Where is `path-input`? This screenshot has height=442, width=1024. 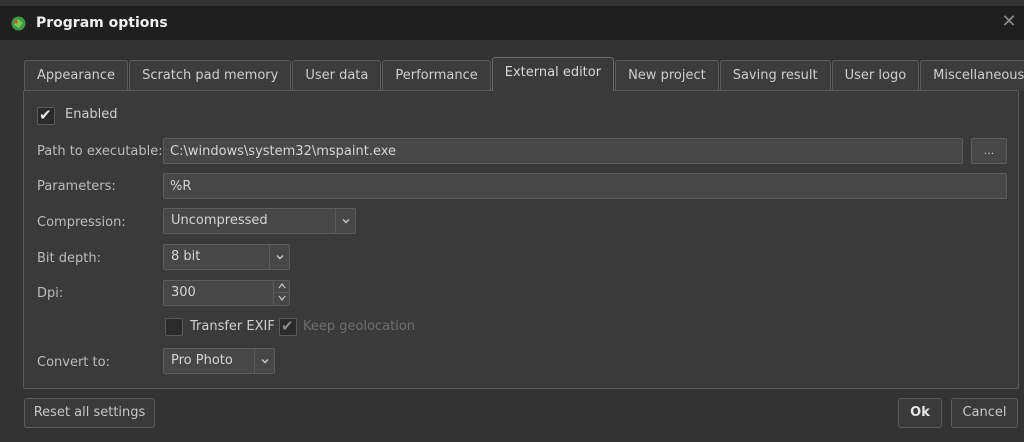 path-input is located at coordinates (563, 151).